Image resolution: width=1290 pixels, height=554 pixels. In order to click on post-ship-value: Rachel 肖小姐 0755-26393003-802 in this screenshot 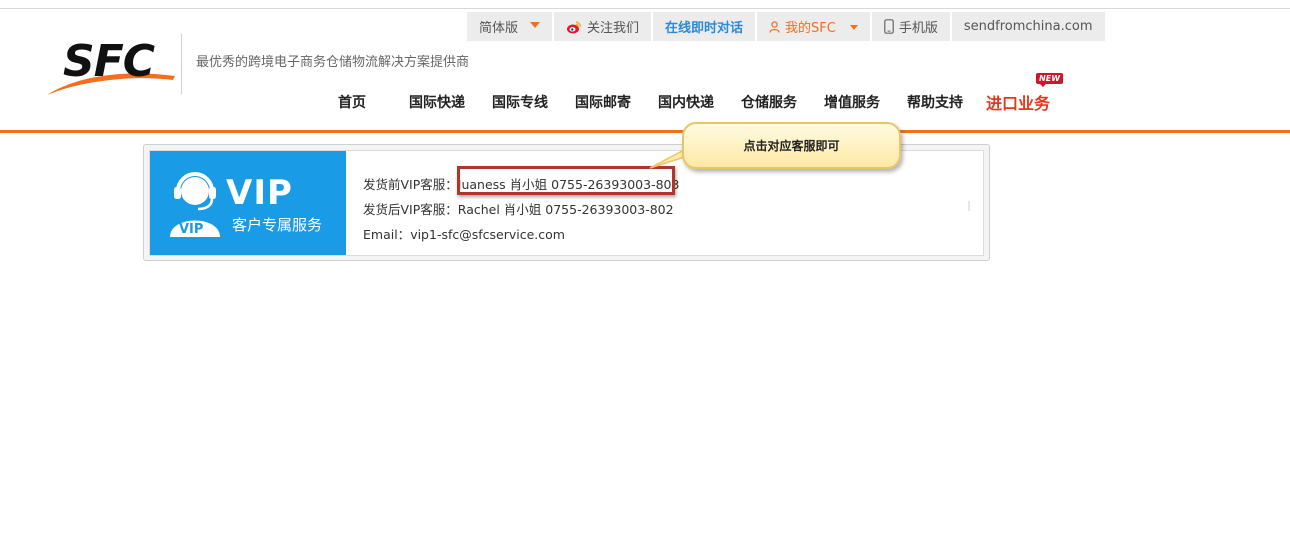, I will do `click(566, 209)`.